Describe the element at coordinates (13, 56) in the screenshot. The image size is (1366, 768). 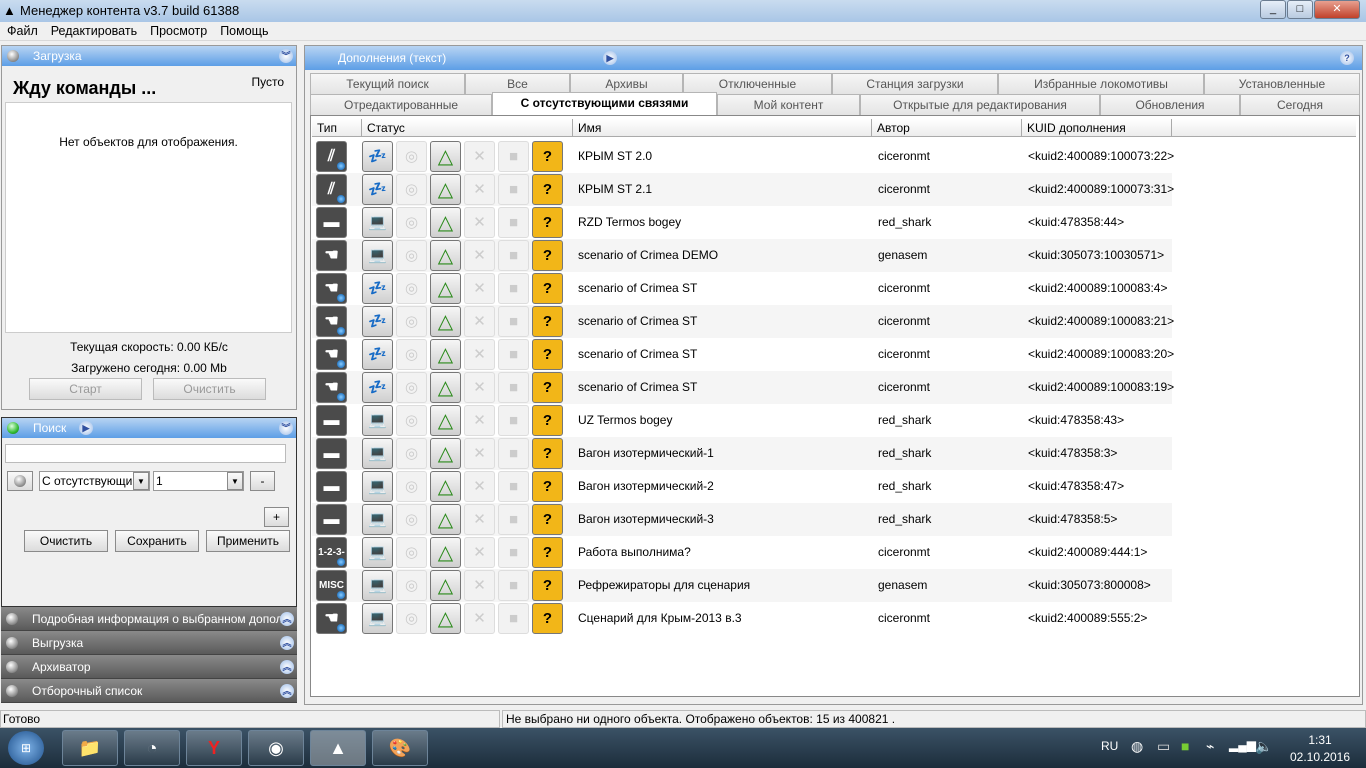
I see `status-ball-icon` at that location.